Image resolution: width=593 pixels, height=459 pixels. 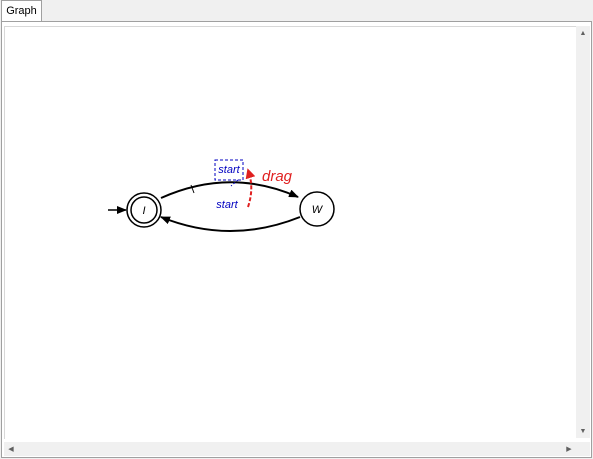 I want to click on triangle-up-icon: ▲, so click(x=583, y=33).